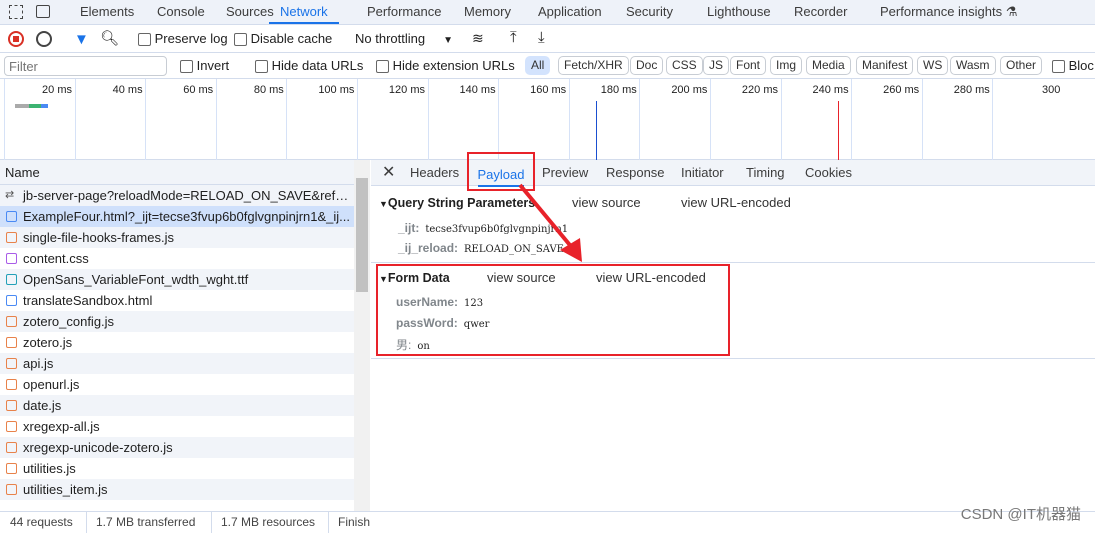 The width and height of the screenshot is (1095, 533). What do you see at coordinates (1020, 514) in the screenshot?
I see `watermark: CSDN @IT机器猫` at bounding box center [1020, 514].